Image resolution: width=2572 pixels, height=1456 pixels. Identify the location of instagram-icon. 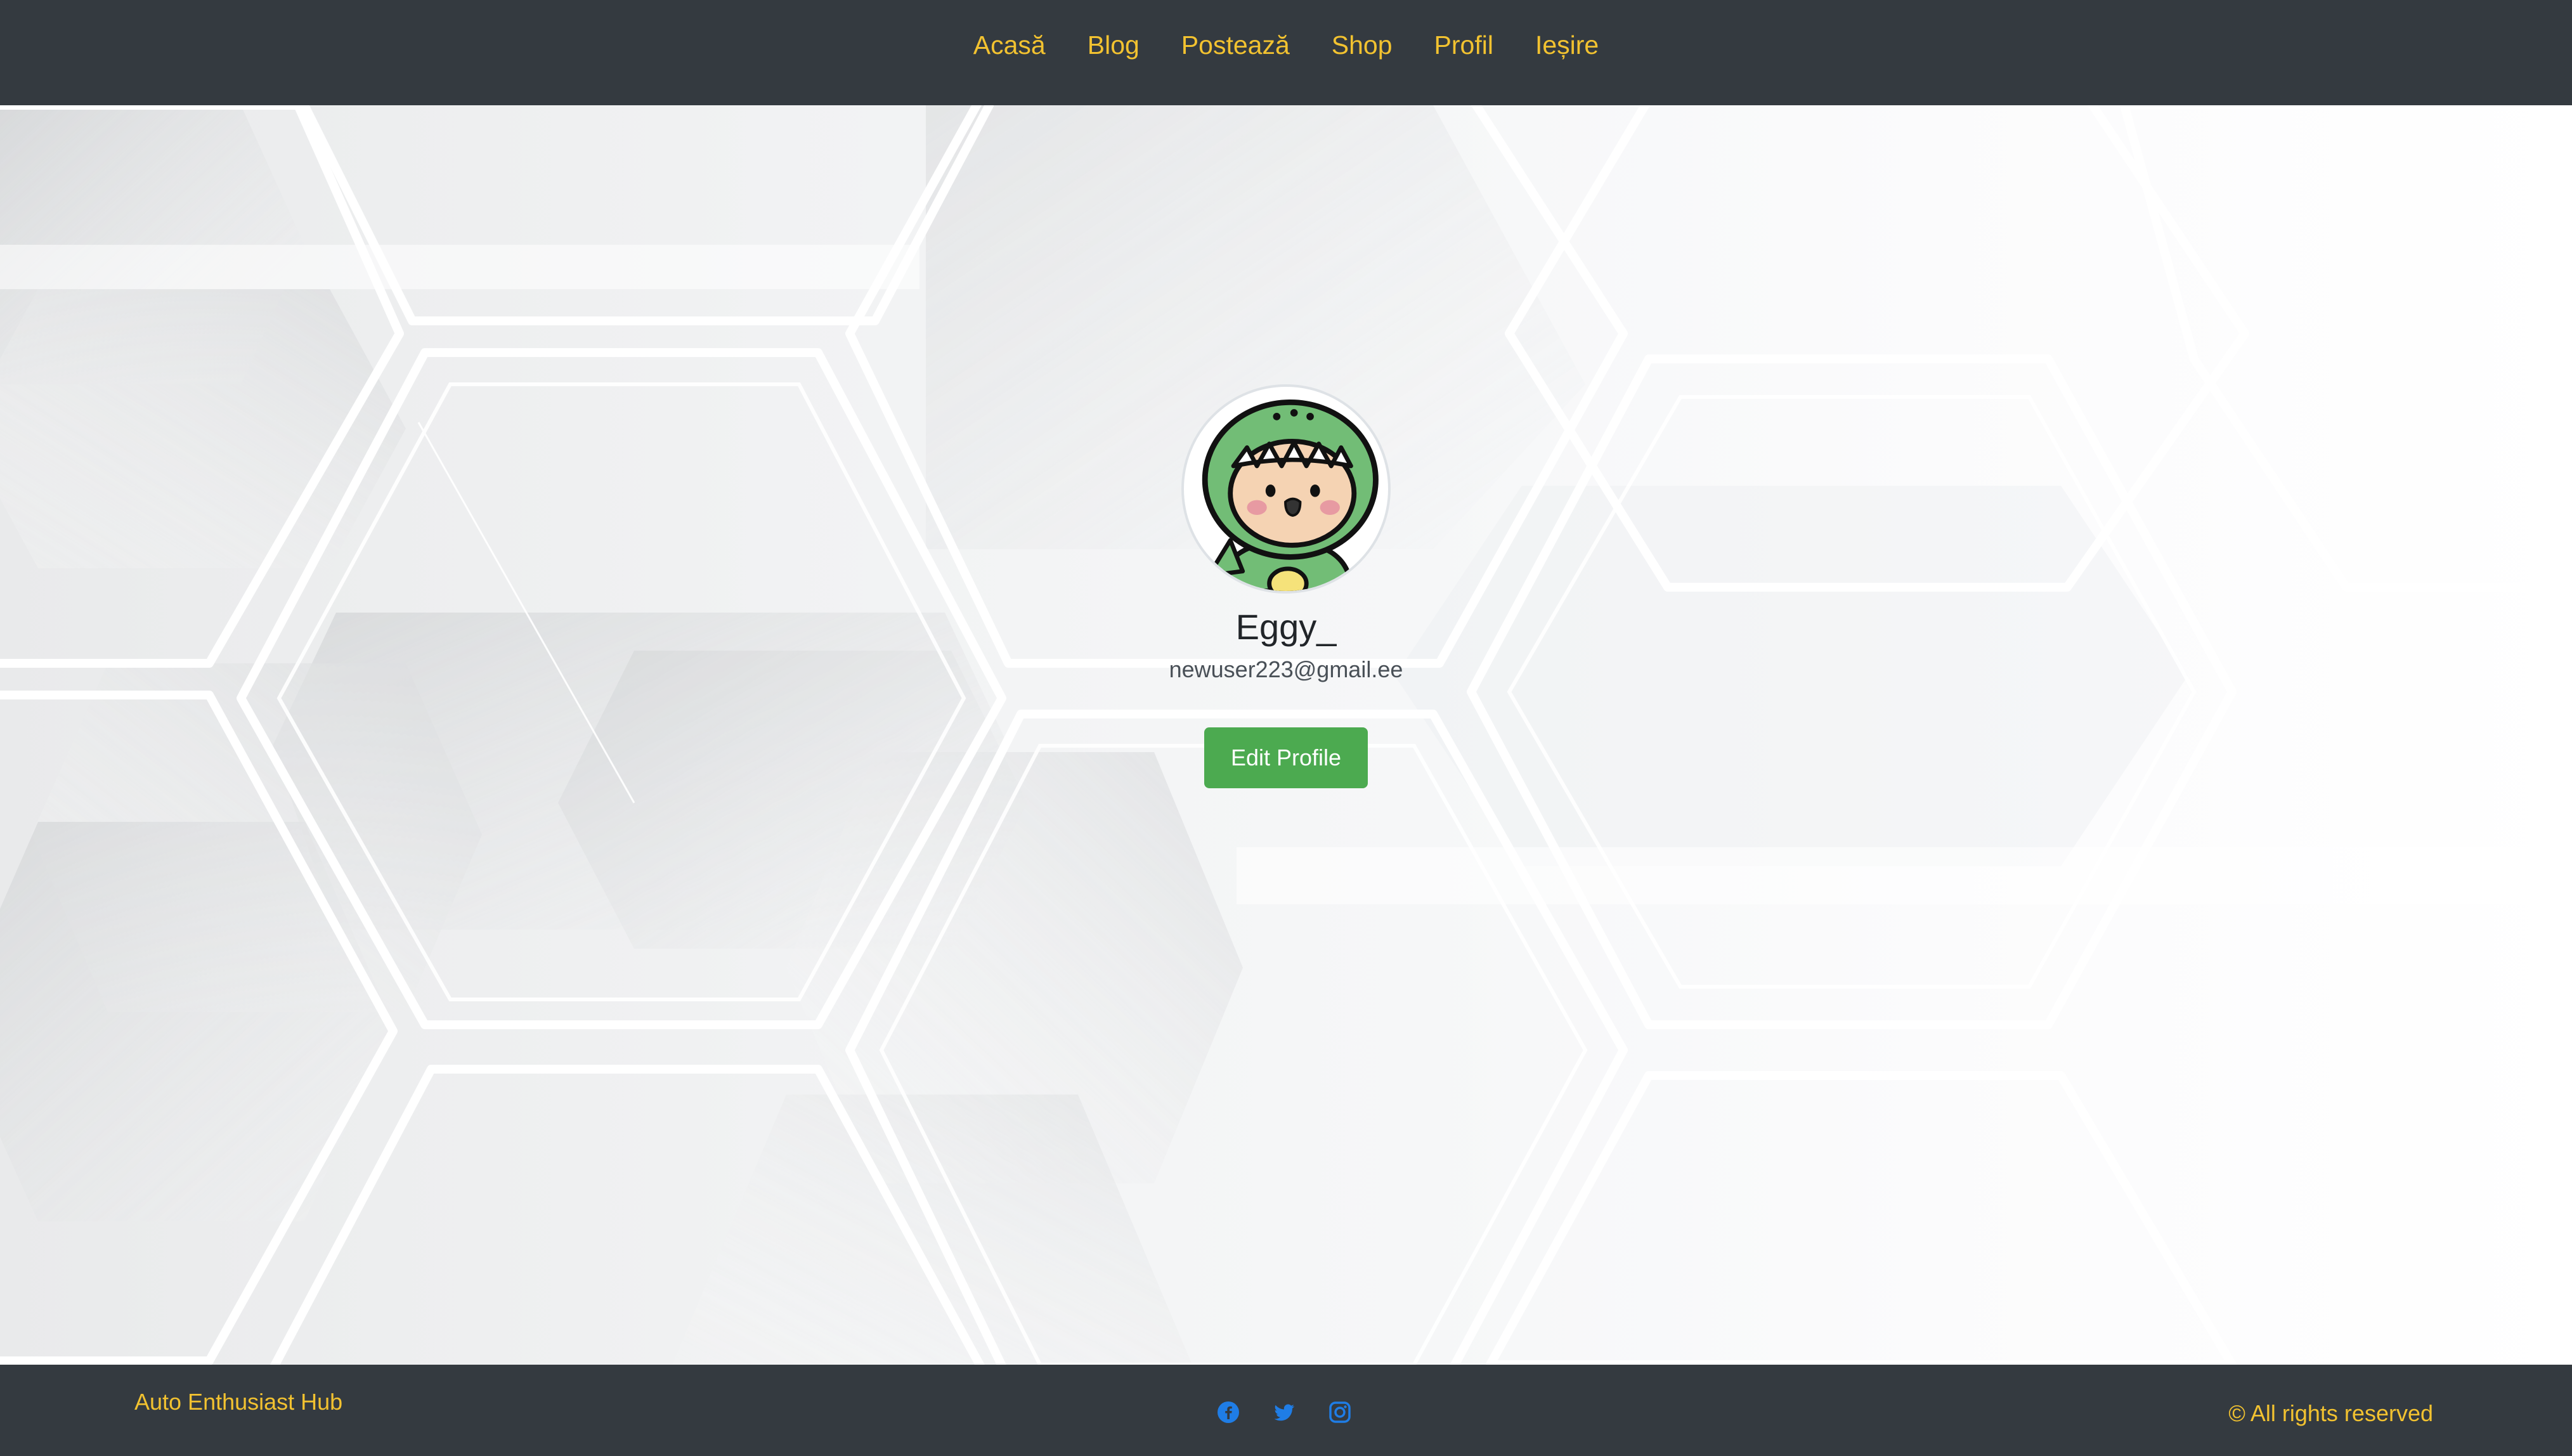
(1340, 1412).